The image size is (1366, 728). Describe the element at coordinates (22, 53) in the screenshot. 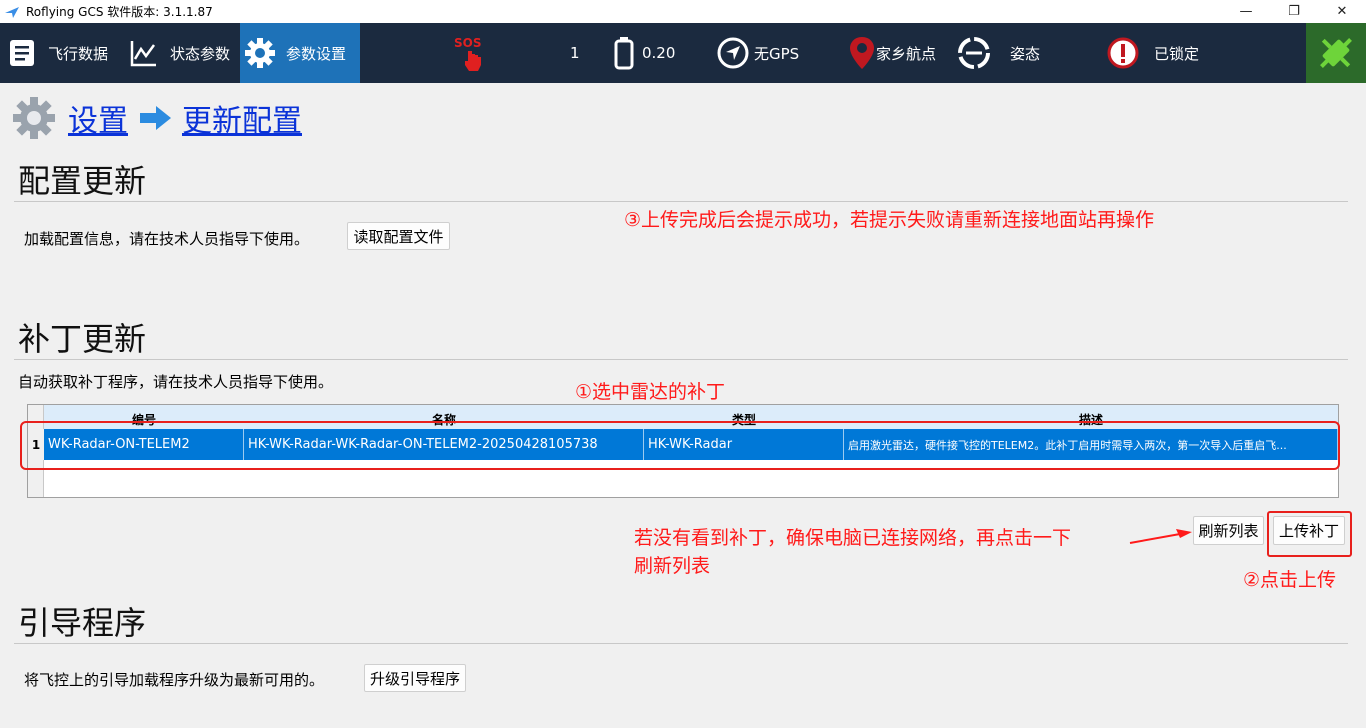

I see `document-icon` at that location.